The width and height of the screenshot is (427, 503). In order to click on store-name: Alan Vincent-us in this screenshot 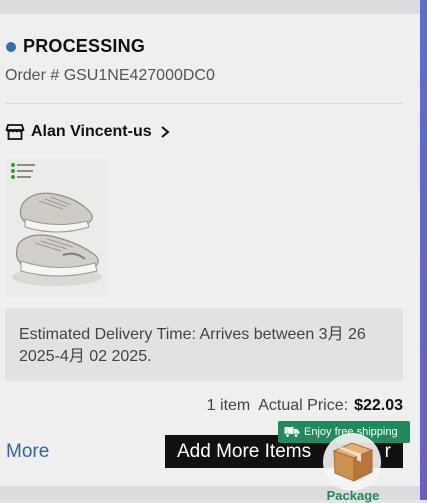, I will do `click(91, 131)`.